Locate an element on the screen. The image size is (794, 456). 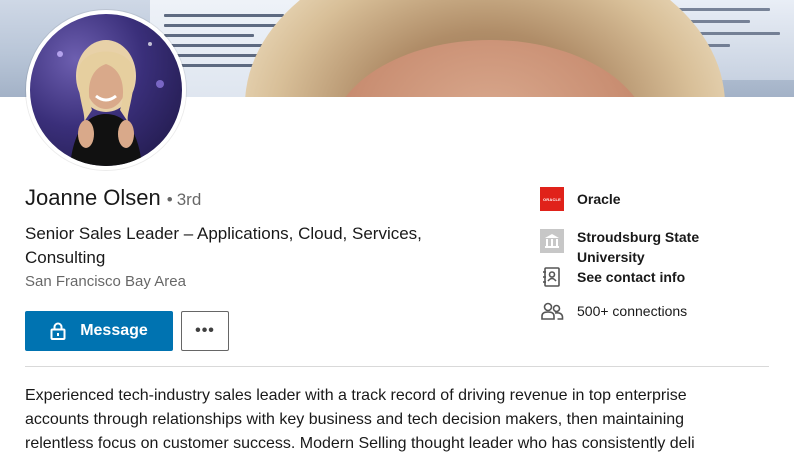
school-name: Stroudsburg State University is located at coordinates (638, 247).